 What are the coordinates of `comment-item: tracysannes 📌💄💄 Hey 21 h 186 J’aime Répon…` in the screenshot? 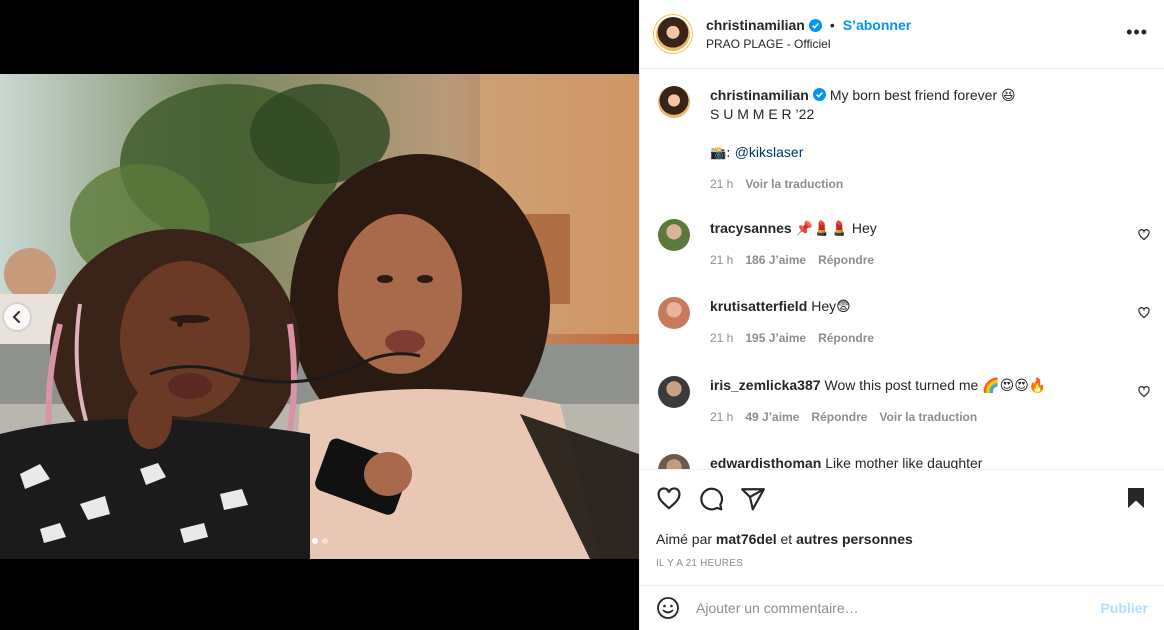 It's located at (904, 243).